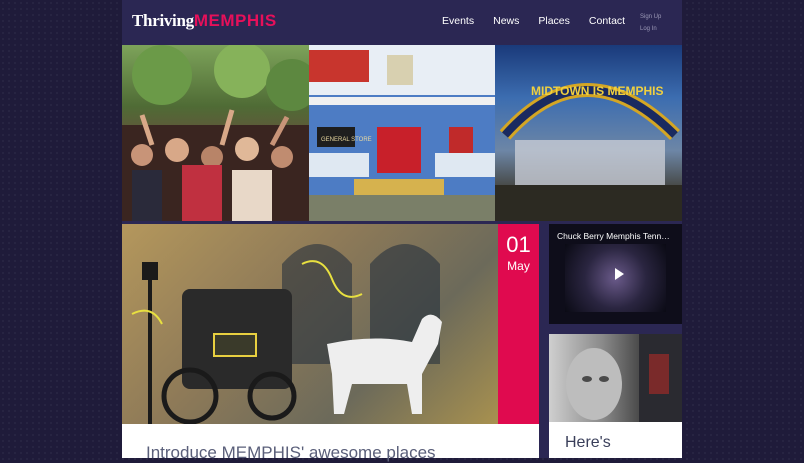 Image resolution: width=804 pixels, height=463 pixels. I want to click on logo-word-thriving: Thriving, so click(163, 20).